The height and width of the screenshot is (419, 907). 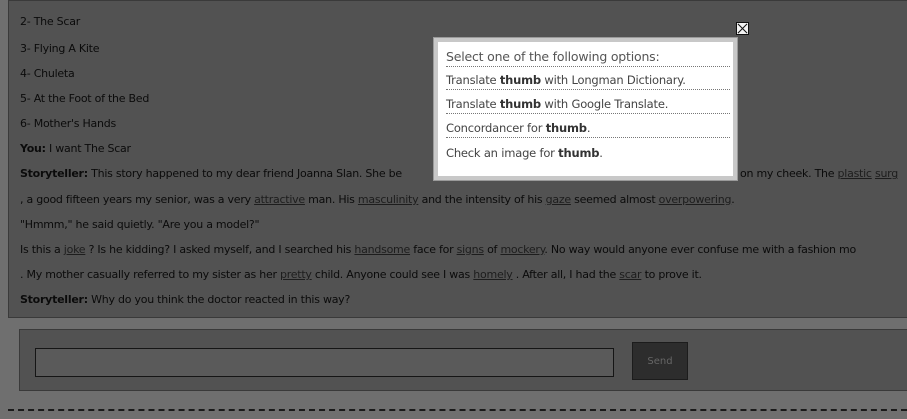 I want to click on google-translate-option: Translate thumb with Google Translate., so click(x=588, y=105).